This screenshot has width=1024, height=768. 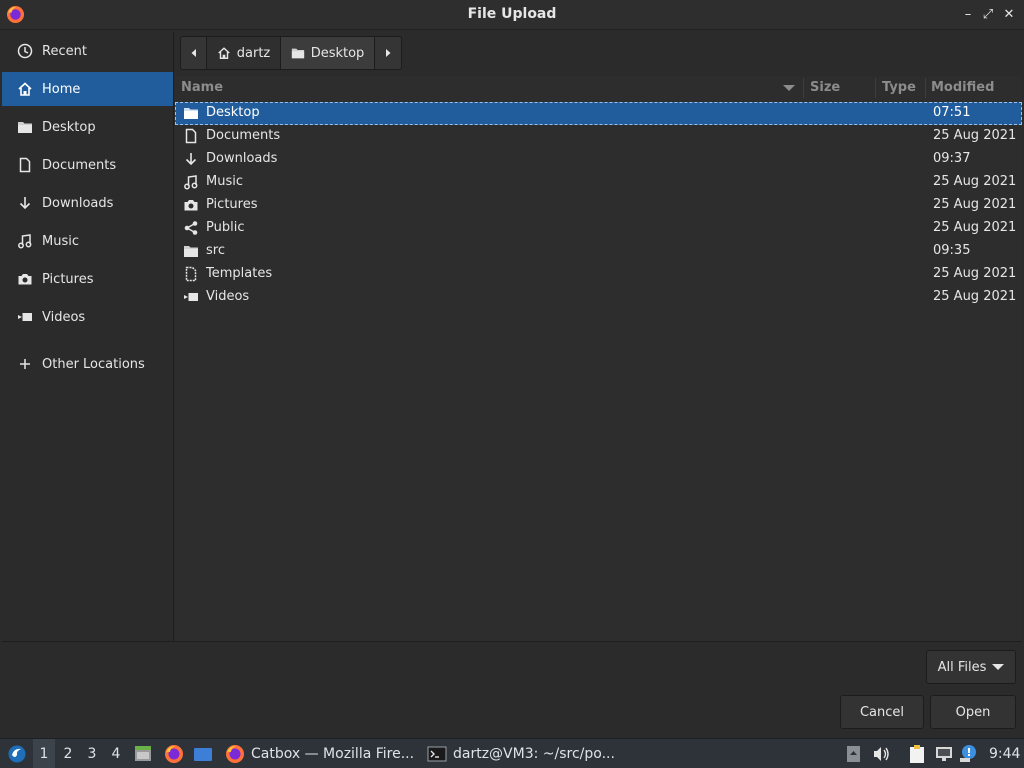 I want to click on sidebar-item-label: Downloads, so click(x=78, y=203).